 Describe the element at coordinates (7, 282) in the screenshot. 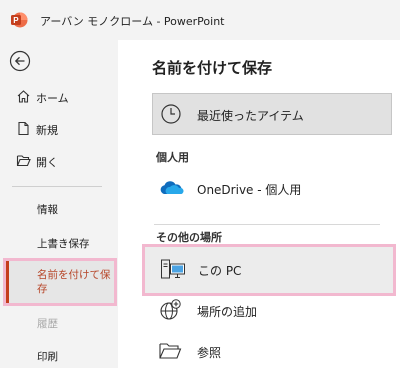

I see `selection-indicator` at that location.